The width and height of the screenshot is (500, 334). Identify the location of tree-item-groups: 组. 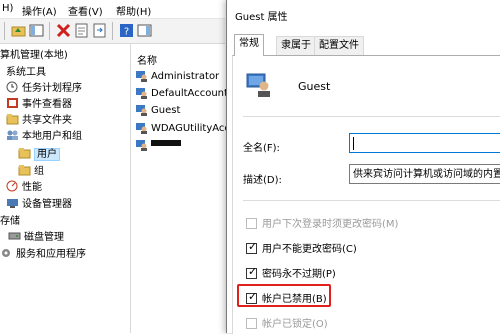
(31, 172).